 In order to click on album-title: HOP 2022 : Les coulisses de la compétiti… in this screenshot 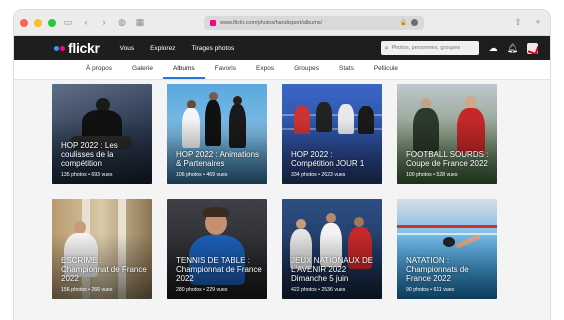, I will do `click(104, 154)`.